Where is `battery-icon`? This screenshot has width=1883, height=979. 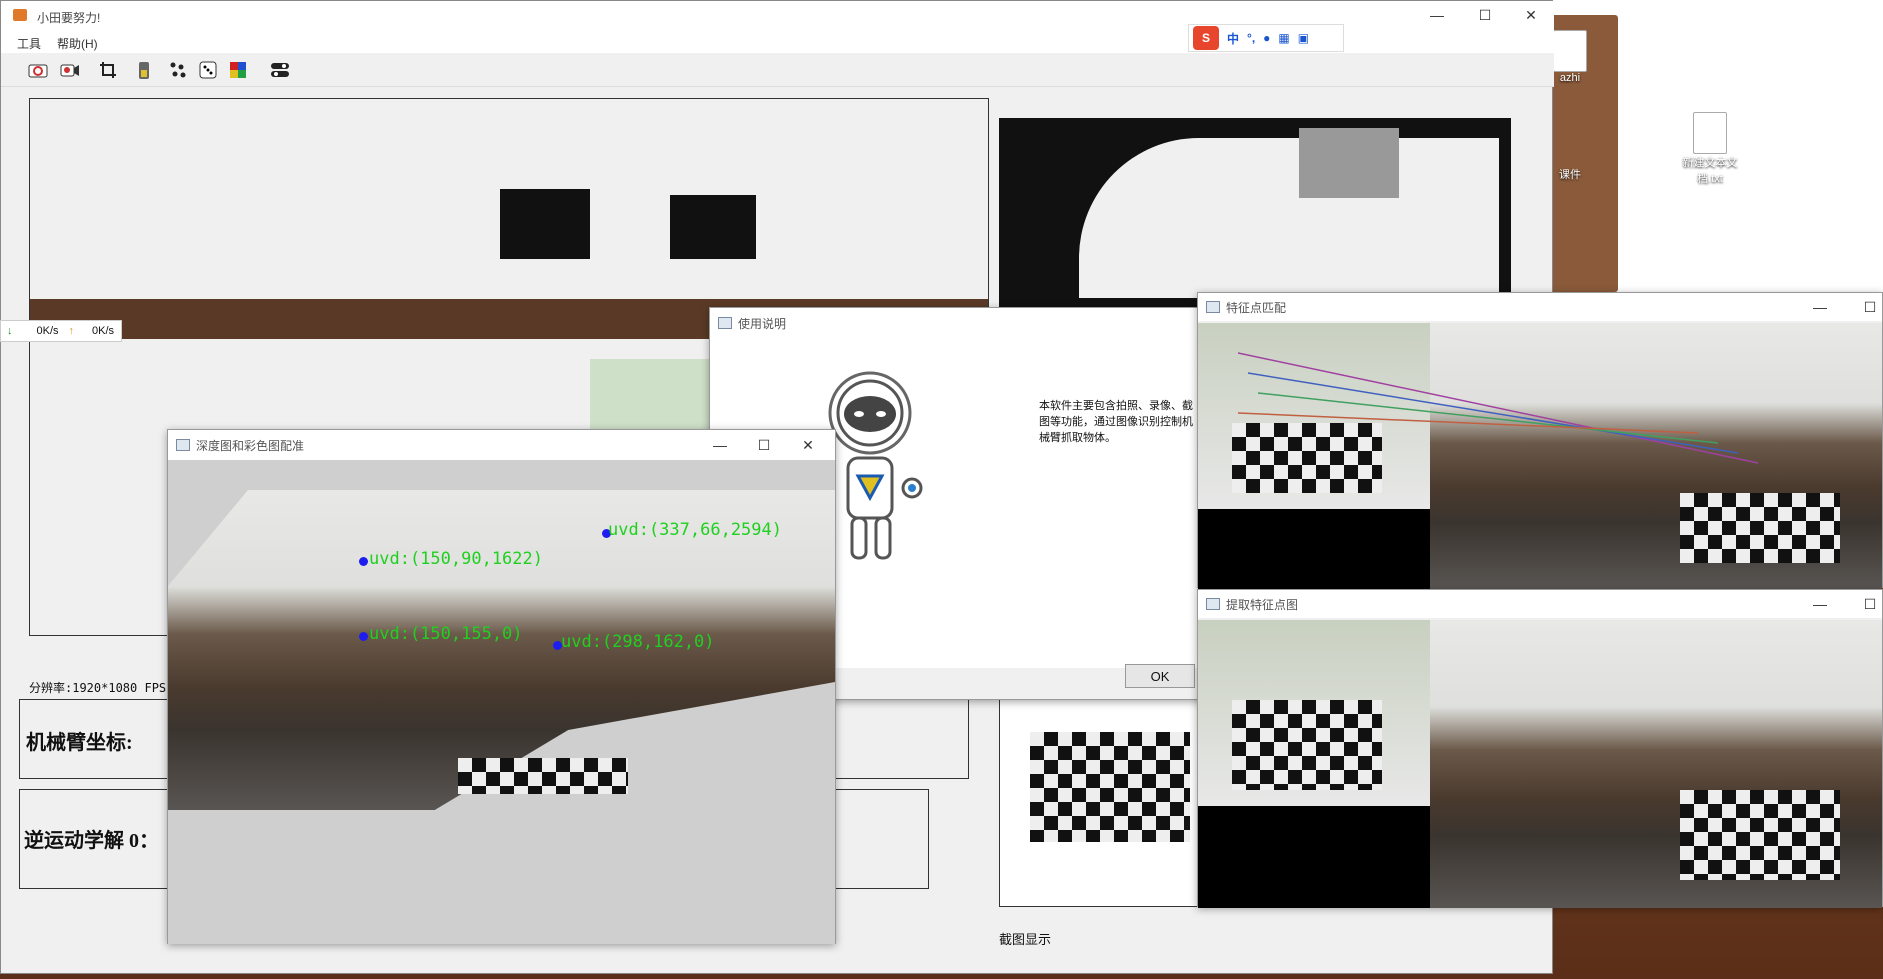
battery-icon is located at coordinates (144, 70).